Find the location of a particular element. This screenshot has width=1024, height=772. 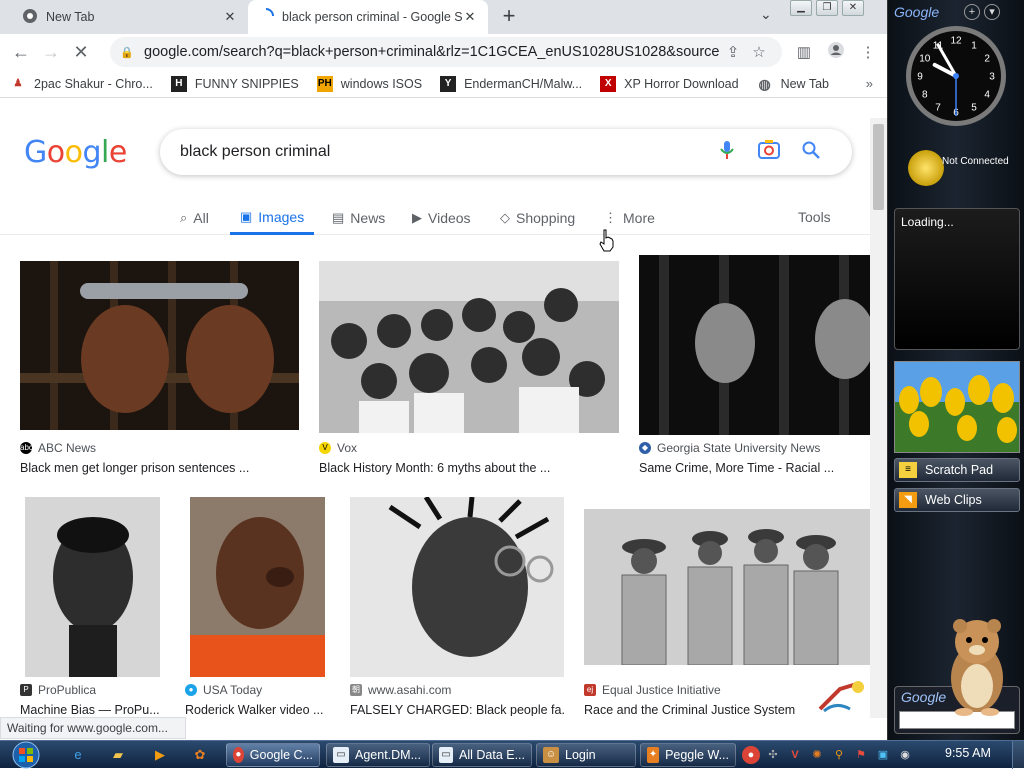

tab-all: ⌕ All is located at coordinates (194, 218).